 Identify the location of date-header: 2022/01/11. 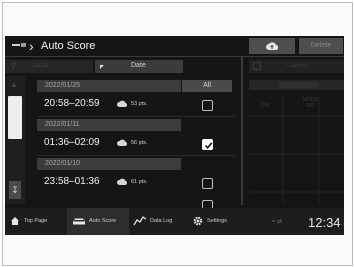
(109, 125).